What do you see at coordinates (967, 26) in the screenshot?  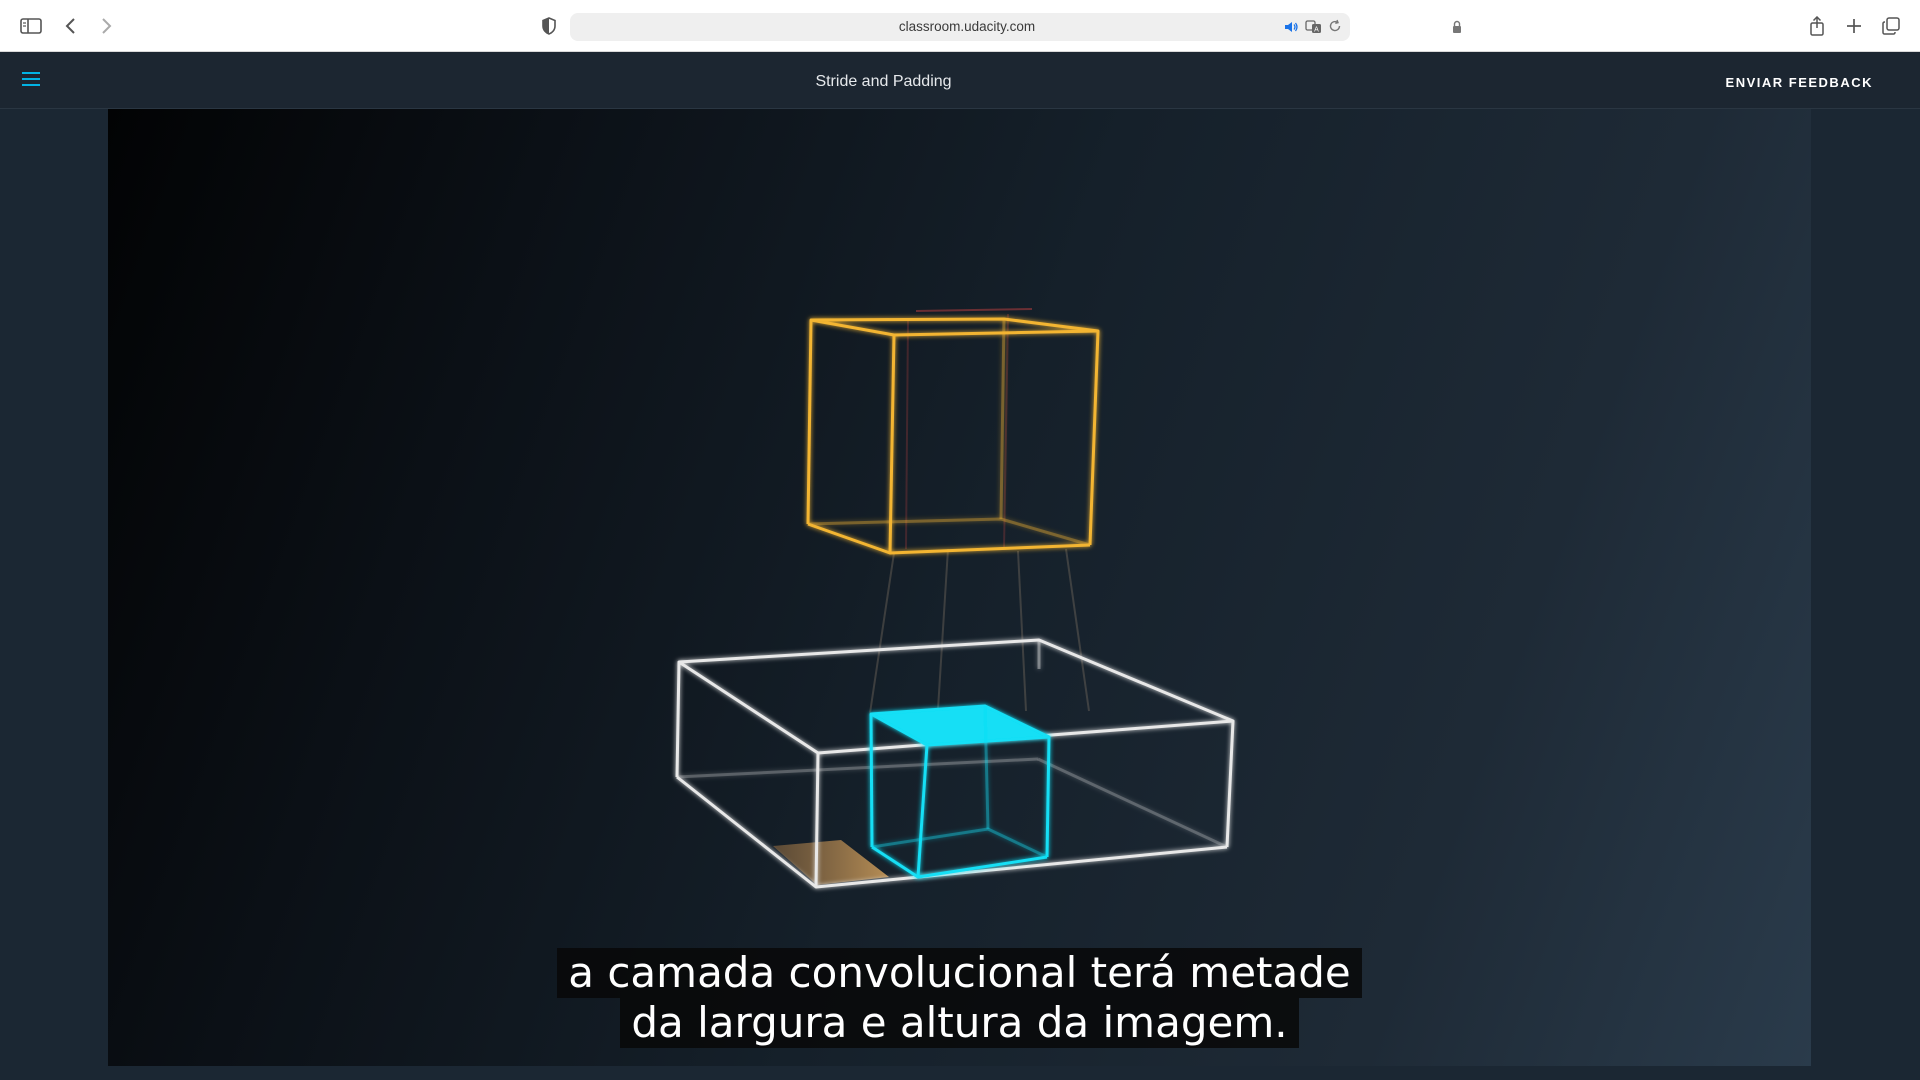 I see `url-text: classroom.udacity.com` at bounding box center [967, 26].